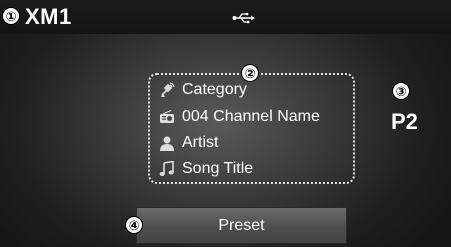  I want to click on callout-2: ②, so click(250, 73).